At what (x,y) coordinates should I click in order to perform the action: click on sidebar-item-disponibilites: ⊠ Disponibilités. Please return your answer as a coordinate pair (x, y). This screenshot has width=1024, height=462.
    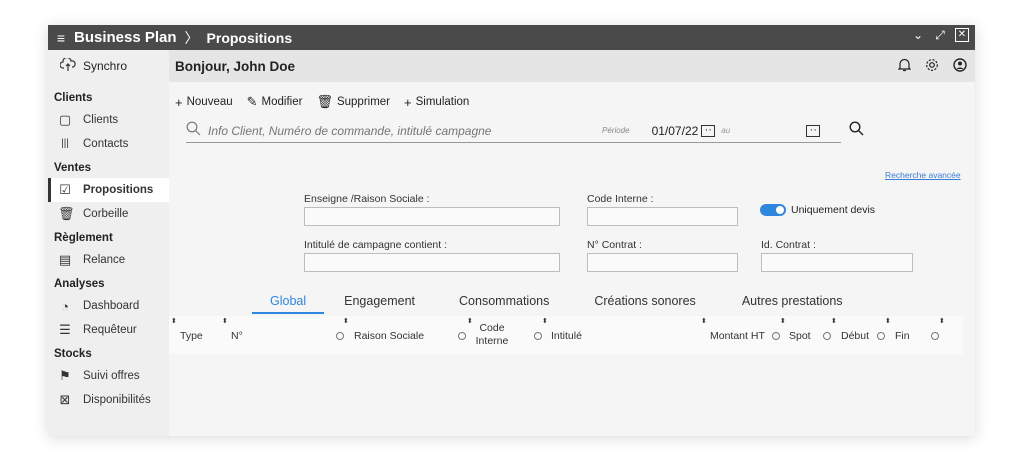
    Looking at the image, I should click on (108, 400).